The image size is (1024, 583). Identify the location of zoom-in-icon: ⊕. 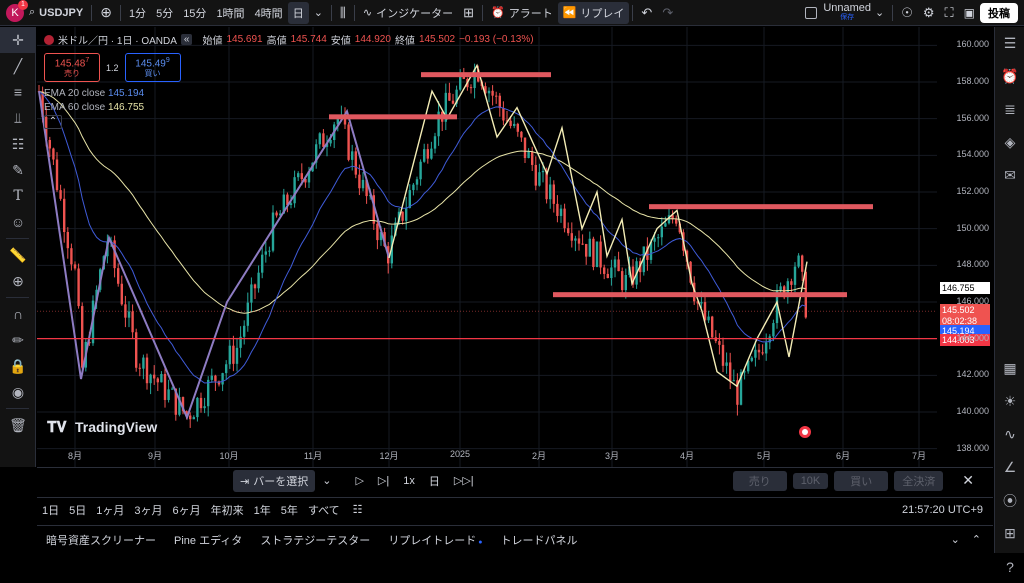
(18, 281).